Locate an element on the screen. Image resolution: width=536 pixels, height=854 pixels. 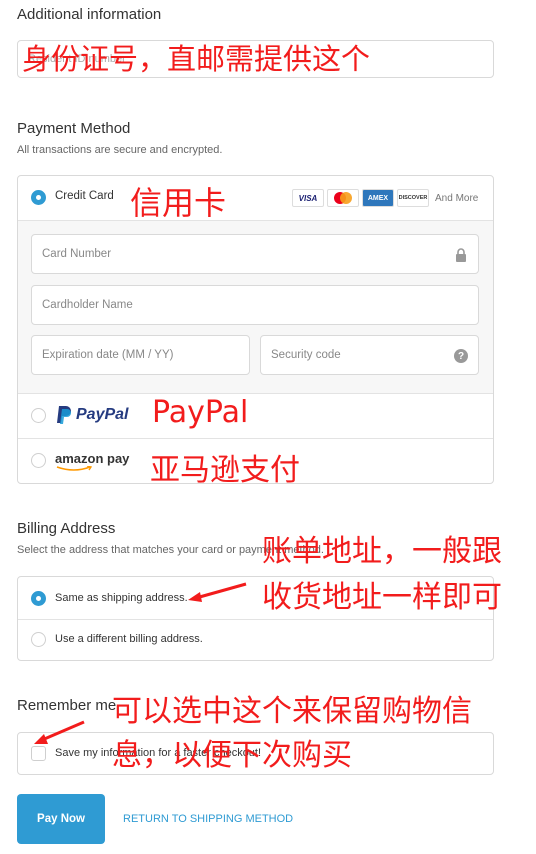
and-more-text: And More is located at coordinates (457, 198).